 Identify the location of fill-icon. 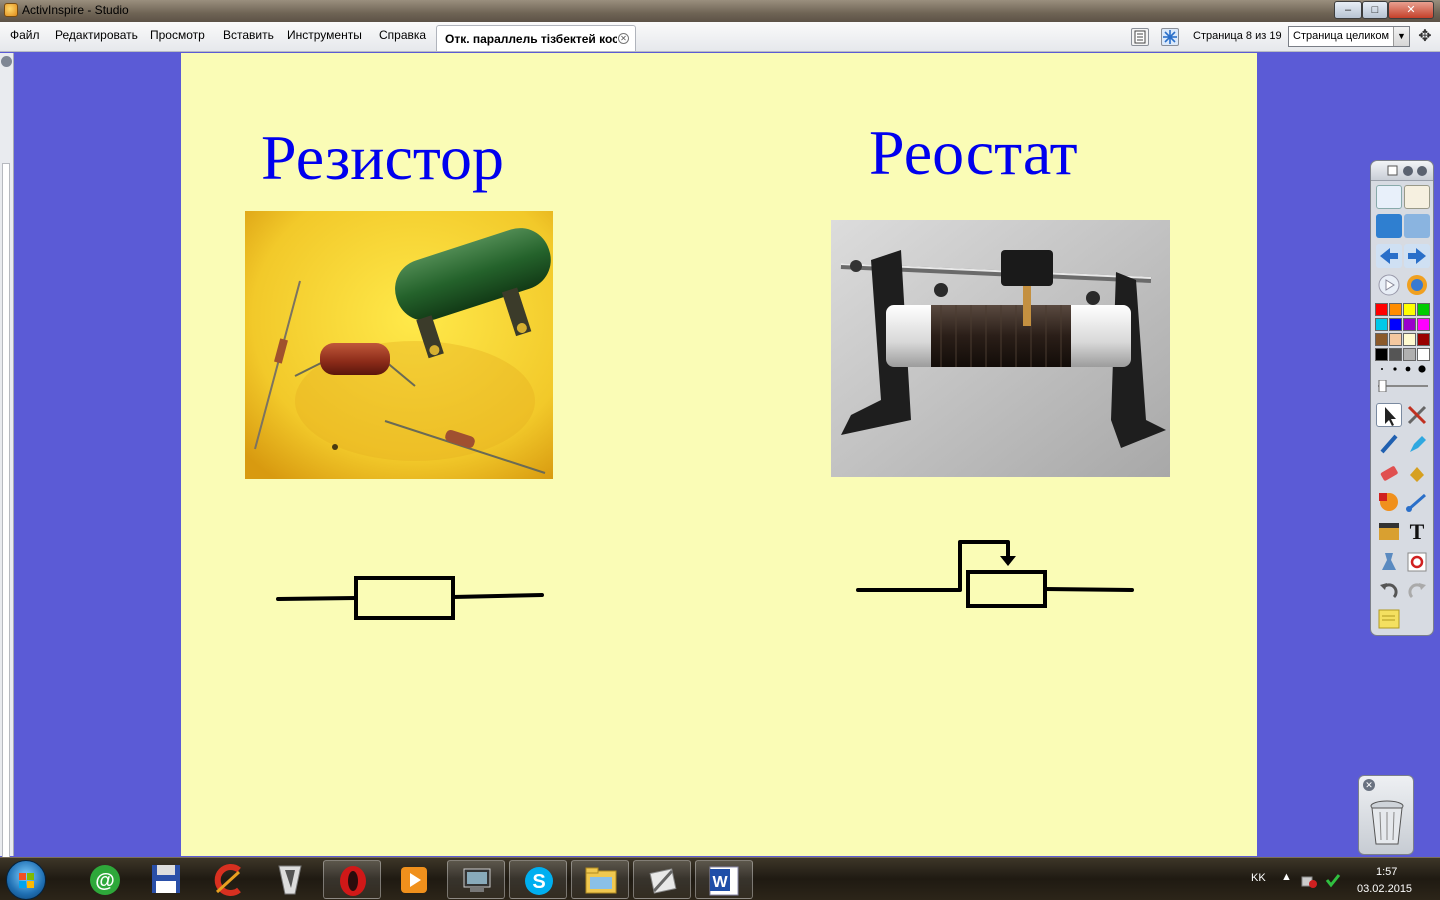
(1417, 473).